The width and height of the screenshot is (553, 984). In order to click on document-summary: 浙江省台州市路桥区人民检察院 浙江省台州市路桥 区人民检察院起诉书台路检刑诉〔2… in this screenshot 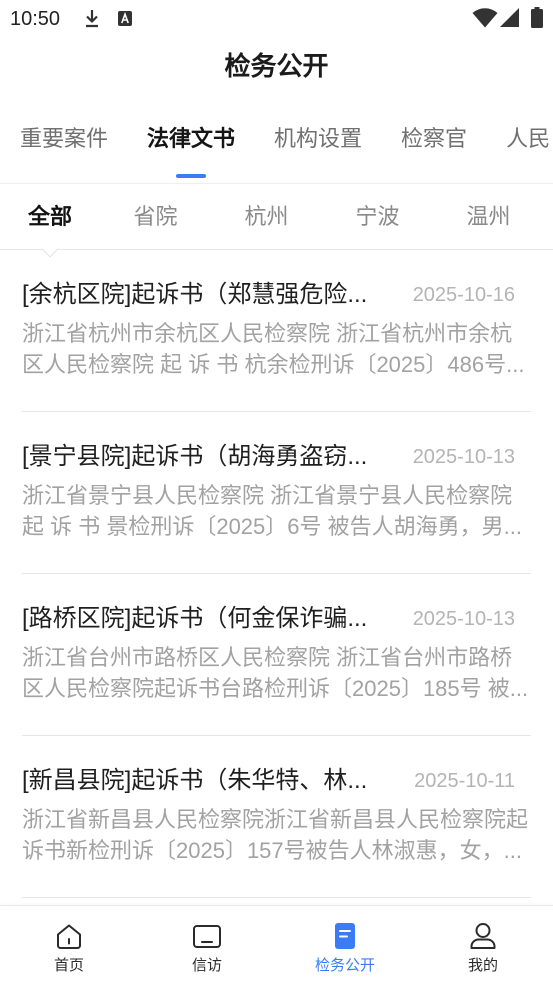, I will do `click(276, 673)`.